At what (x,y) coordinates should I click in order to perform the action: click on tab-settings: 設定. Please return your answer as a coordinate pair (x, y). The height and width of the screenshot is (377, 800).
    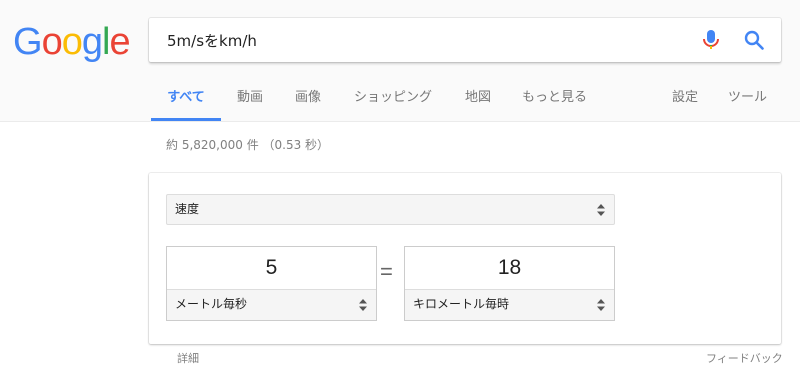
    Looking at the image, I should click on (685, 99).